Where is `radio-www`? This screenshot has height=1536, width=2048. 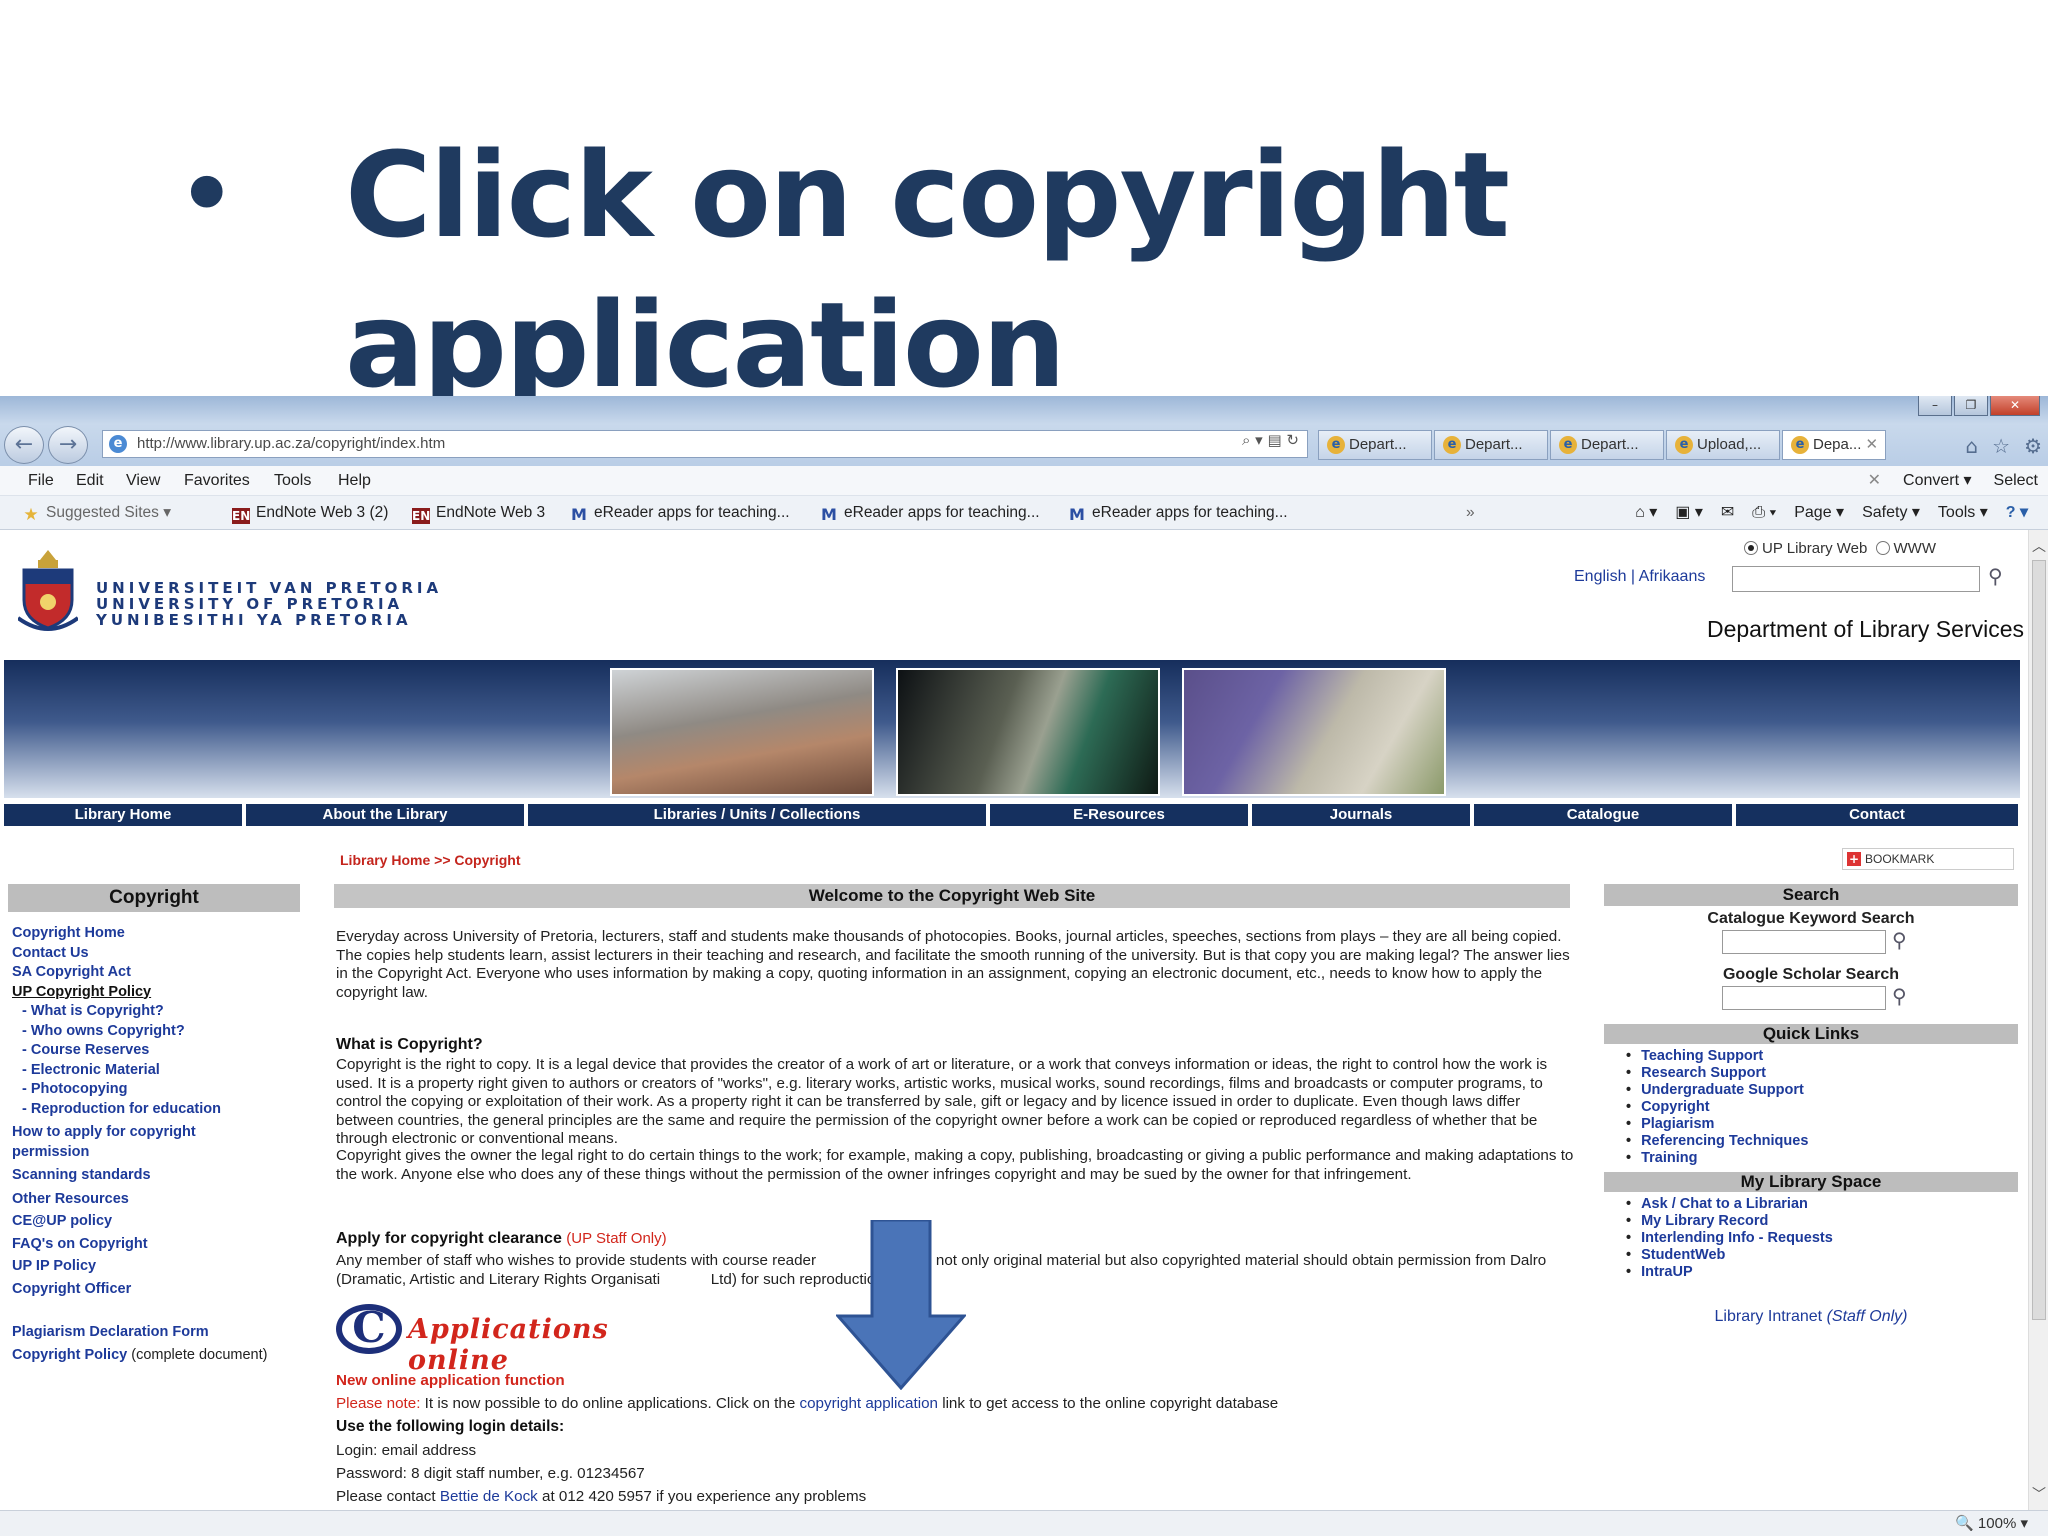
radio-www is located at coordinates (1882, 548).